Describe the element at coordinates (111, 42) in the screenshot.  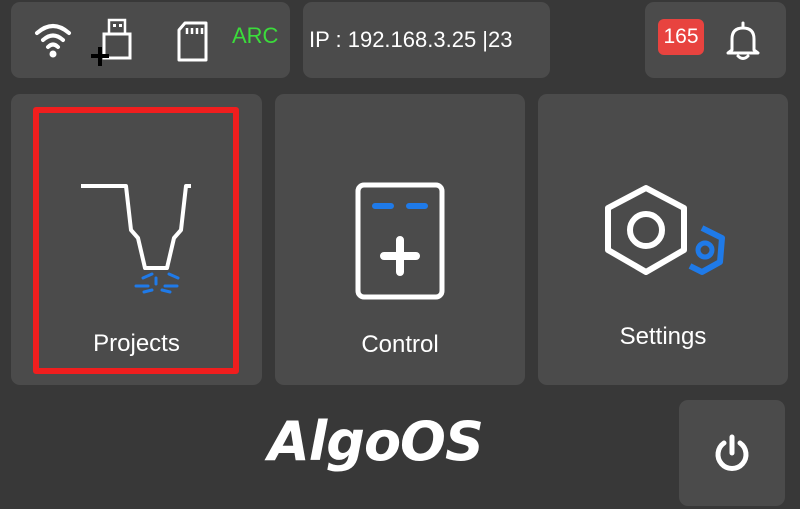
I see `usb-add-icon` at that location.